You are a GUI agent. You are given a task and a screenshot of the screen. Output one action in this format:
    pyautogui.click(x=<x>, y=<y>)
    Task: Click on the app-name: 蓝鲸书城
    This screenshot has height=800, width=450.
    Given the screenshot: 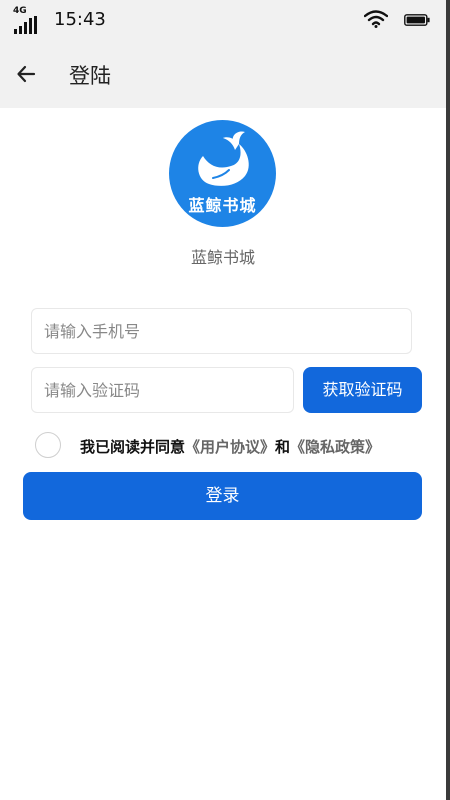 What is the action you would take?
    pyautogui.click(x=222, y=257)
    